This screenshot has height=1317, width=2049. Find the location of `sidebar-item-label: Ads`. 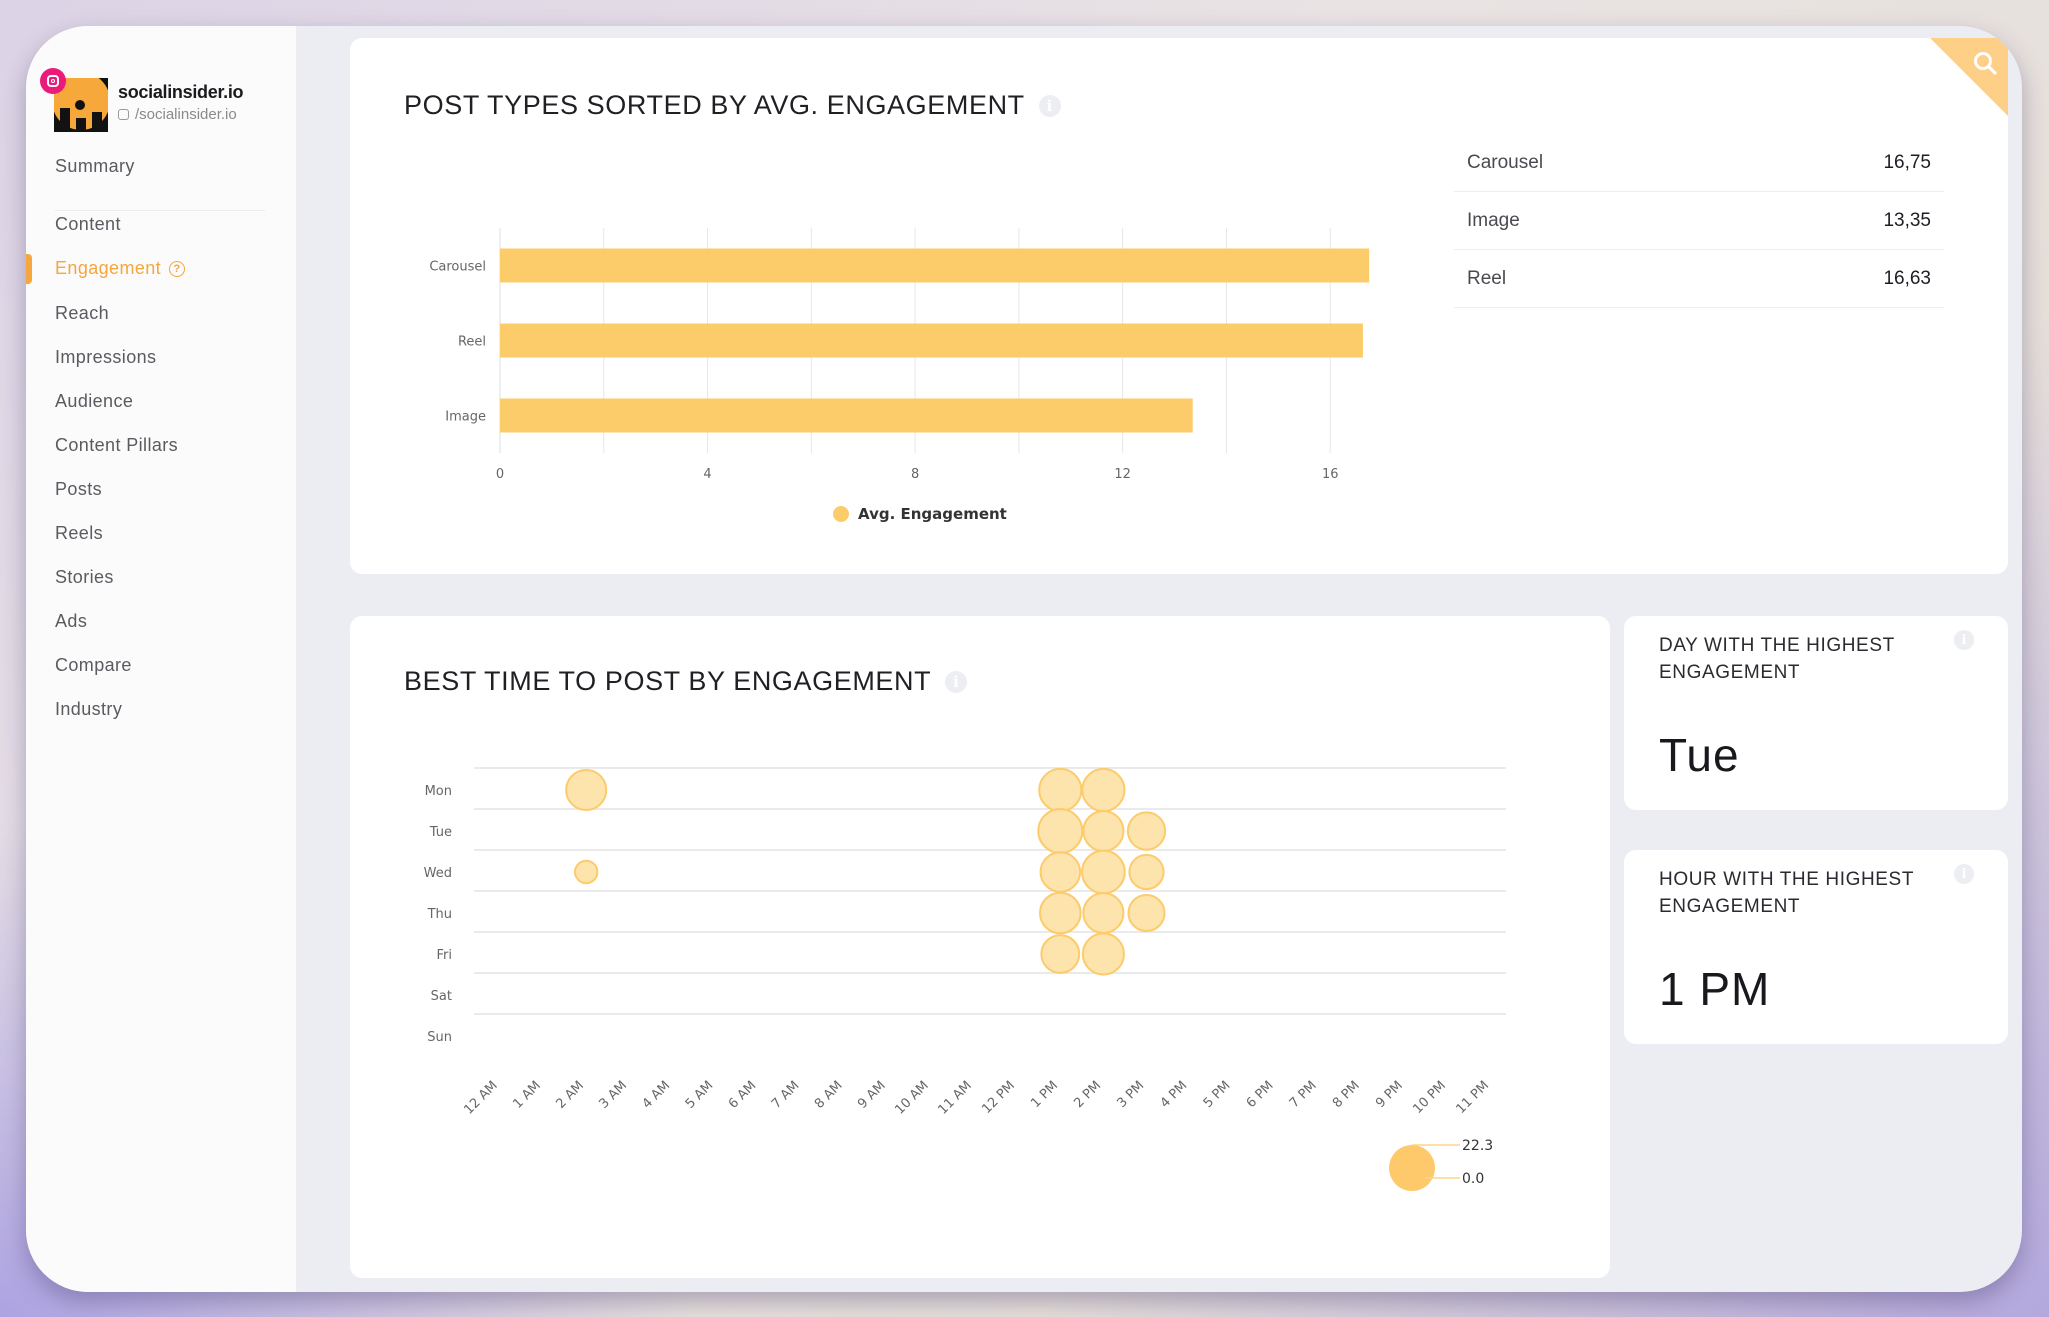

sidebar-item-label: Ads is located at coordinates (71, 621).